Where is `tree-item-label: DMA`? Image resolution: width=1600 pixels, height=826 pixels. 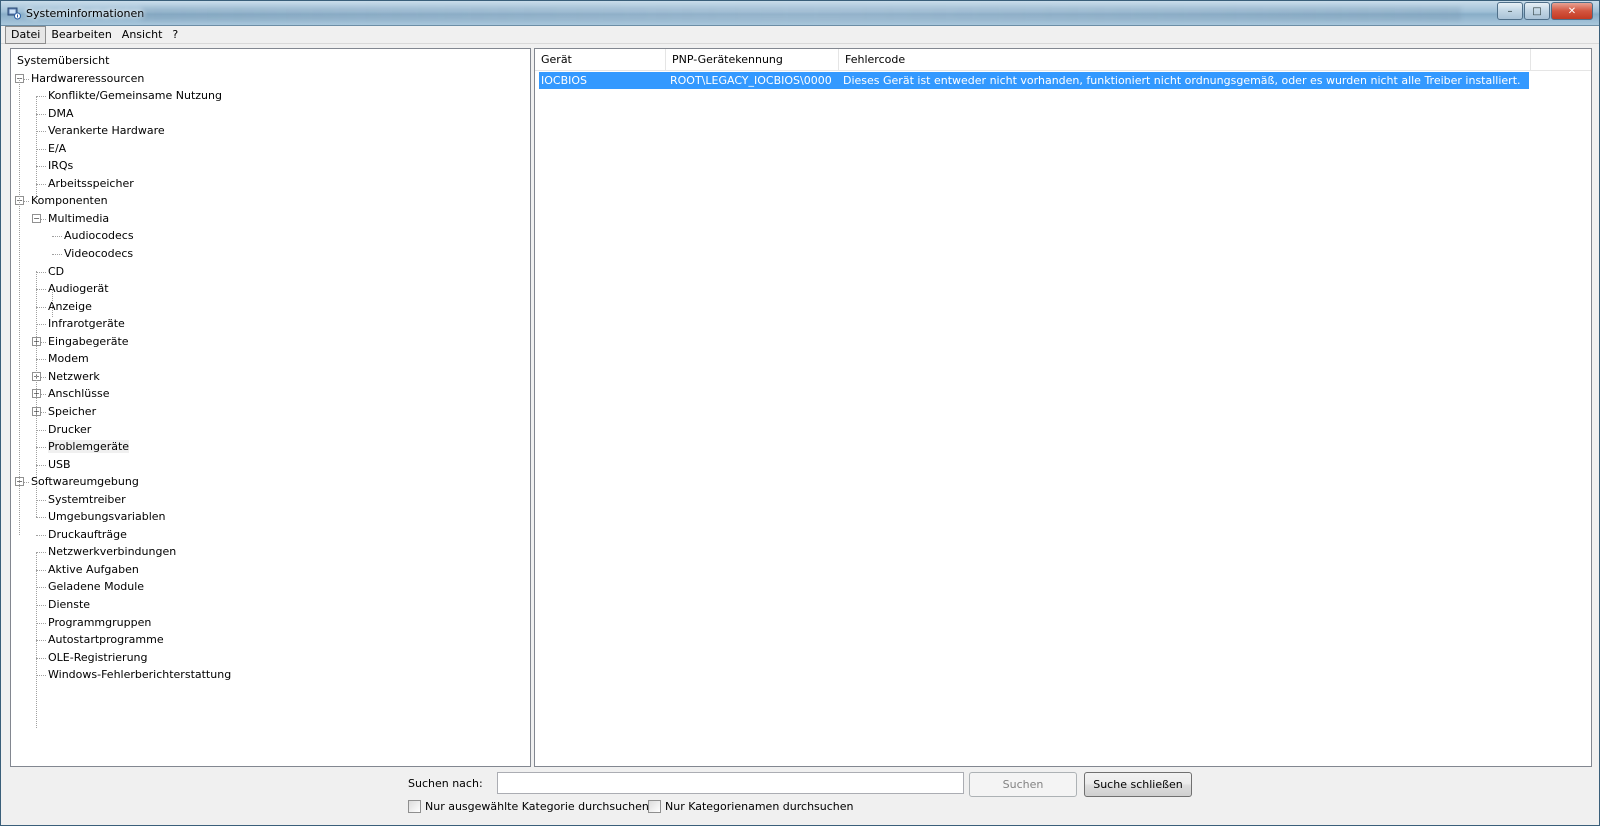 tree-item-label: DMA is located at coordinates (61, 113).